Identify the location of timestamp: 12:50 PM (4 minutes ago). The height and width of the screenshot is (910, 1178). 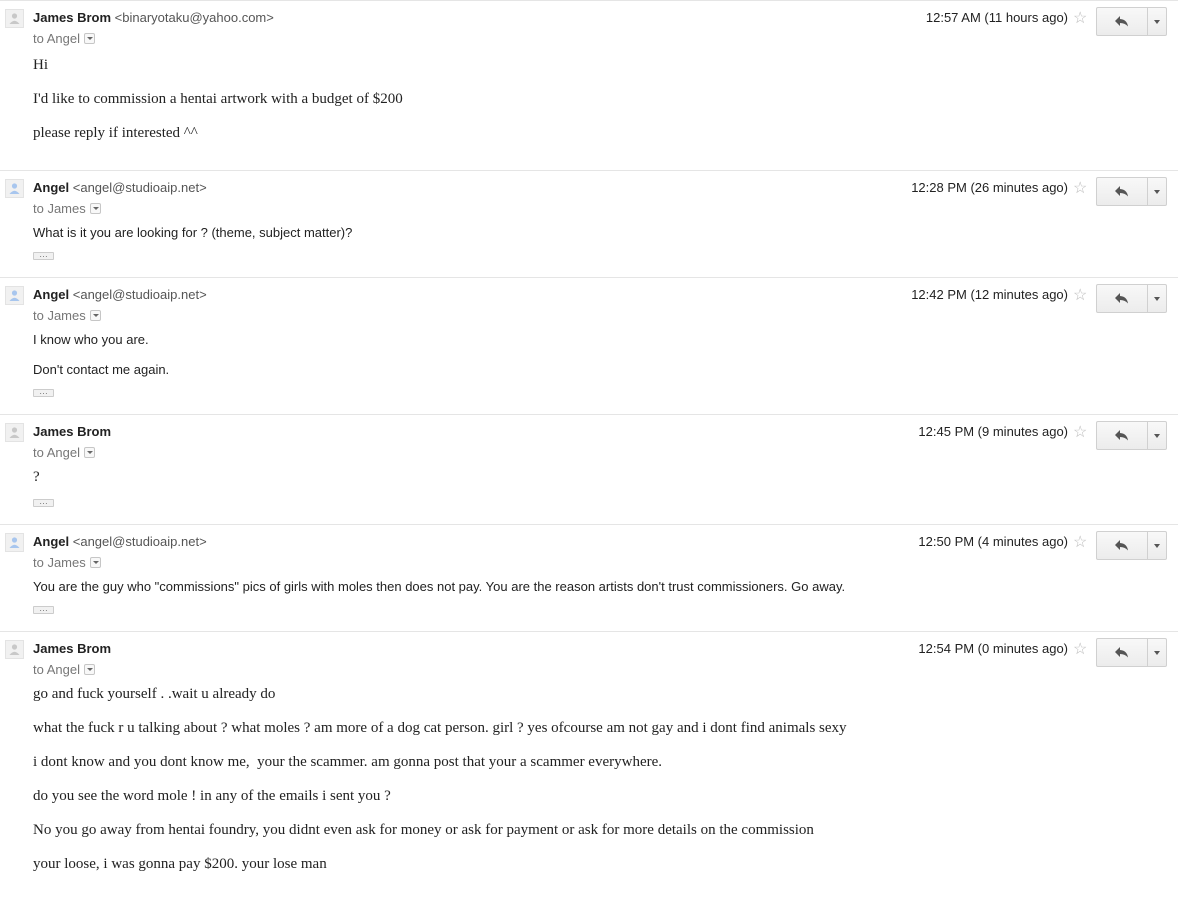
(993, 541).